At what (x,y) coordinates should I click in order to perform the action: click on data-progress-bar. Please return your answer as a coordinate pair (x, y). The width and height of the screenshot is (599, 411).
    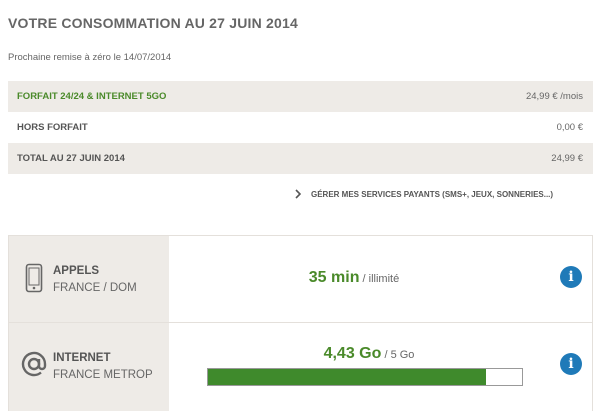
    Looking at the image, I should click on (365, 377).